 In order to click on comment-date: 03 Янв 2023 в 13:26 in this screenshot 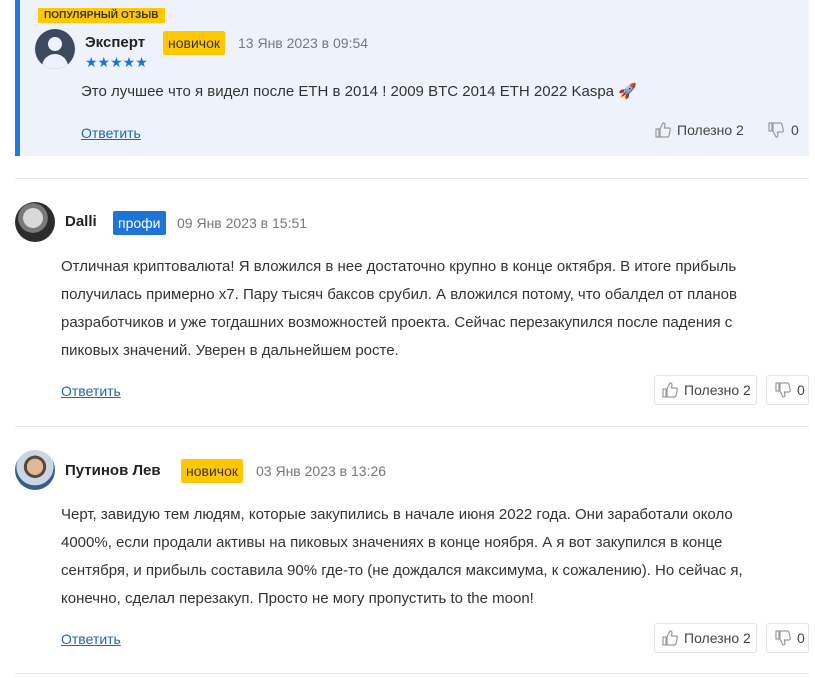, I will do `click(321, 471)`.